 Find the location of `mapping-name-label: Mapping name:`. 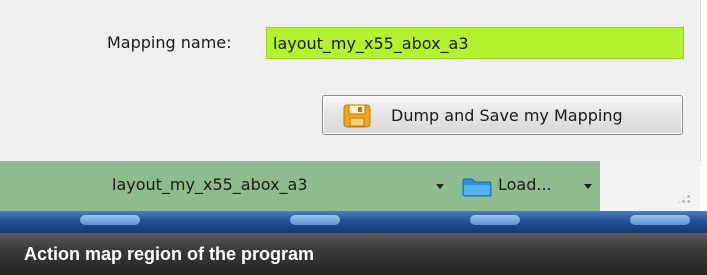

mapping-name-label: Mapping name: is located at coordinates (169, 42).